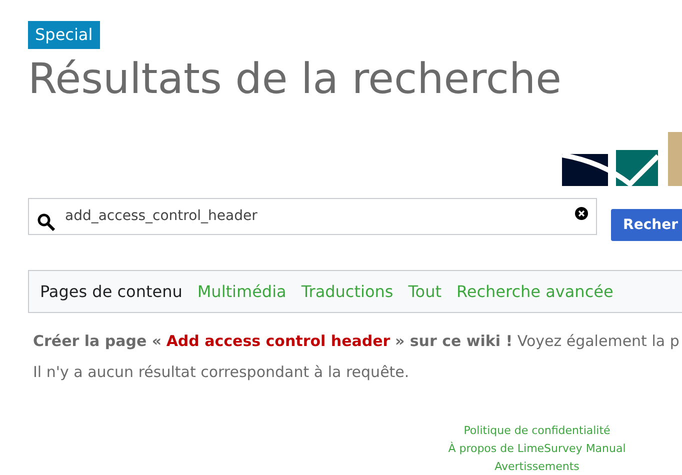 The height and width of the screenshot is (475, 682). Describe the element at coordinates (278, 341) in the screenshot. I see `create-page-link: Add access control header` at that location.